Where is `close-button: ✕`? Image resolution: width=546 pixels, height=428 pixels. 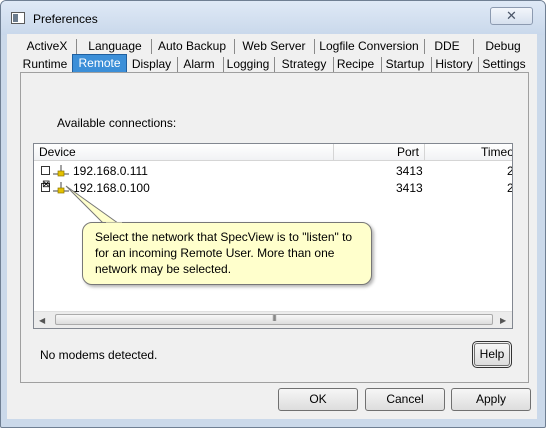 close-button: ✕ is located at coordinates (511, 16).